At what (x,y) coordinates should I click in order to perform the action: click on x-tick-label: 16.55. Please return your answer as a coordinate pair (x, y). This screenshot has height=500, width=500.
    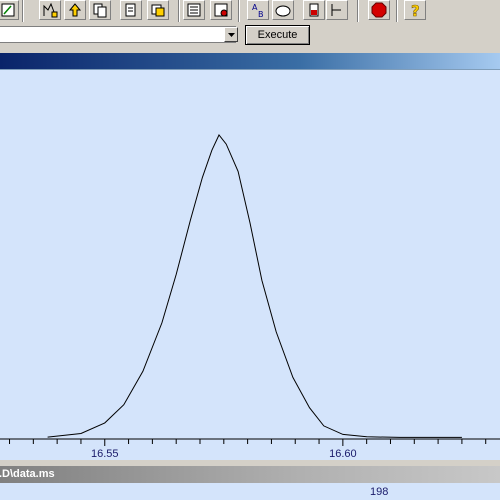
    Looking at the image, I should click on (105, 454).